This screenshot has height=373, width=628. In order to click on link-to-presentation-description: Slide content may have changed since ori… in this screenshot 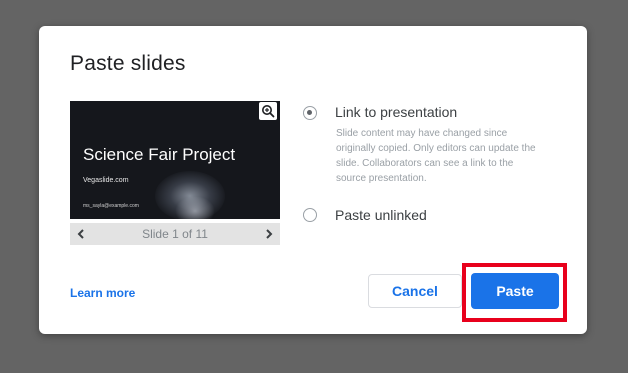, I will do `click(436, 156)`.